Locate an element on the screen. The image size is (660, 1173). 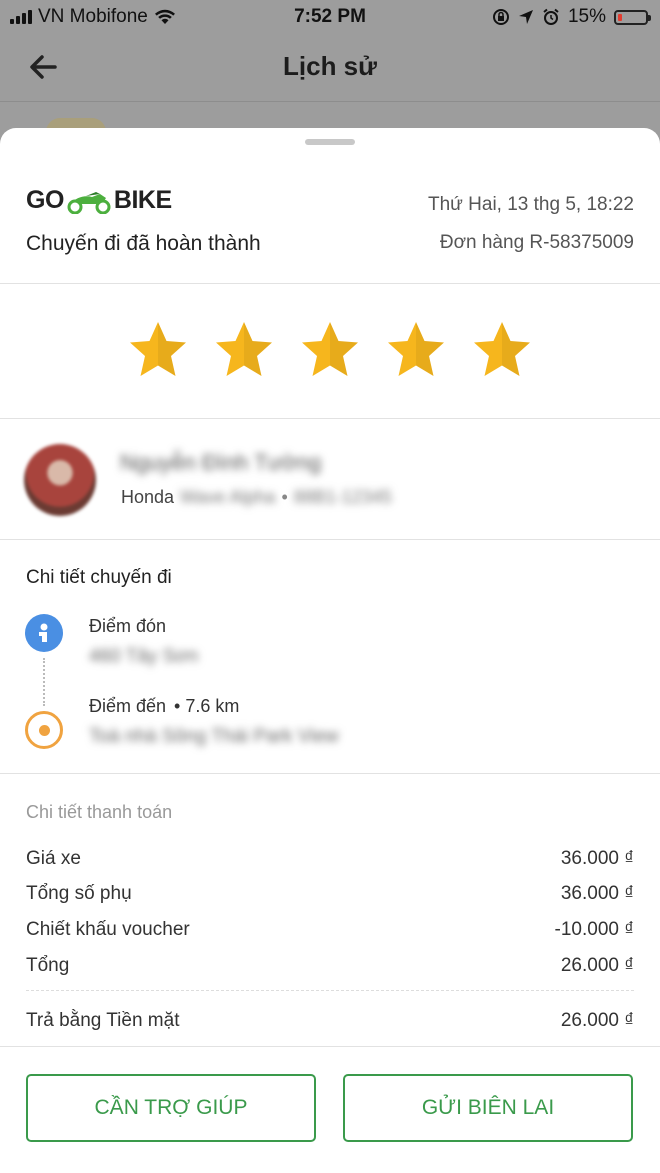
payment-row-amount: -10.000 ₫ is located at coordinates (594, 929).